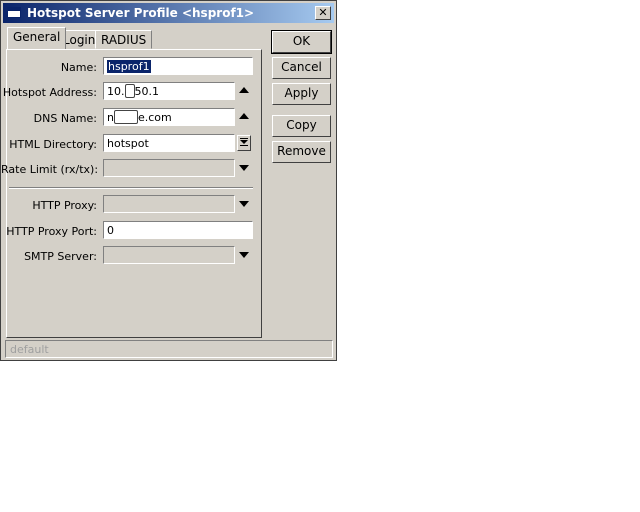 Image resolution: width=640 pixels, height=512 pixels. What do you see at coordinates (169, 168) in the screenshot?
I see `rate-limit-field` at bounding box center [169, 168].